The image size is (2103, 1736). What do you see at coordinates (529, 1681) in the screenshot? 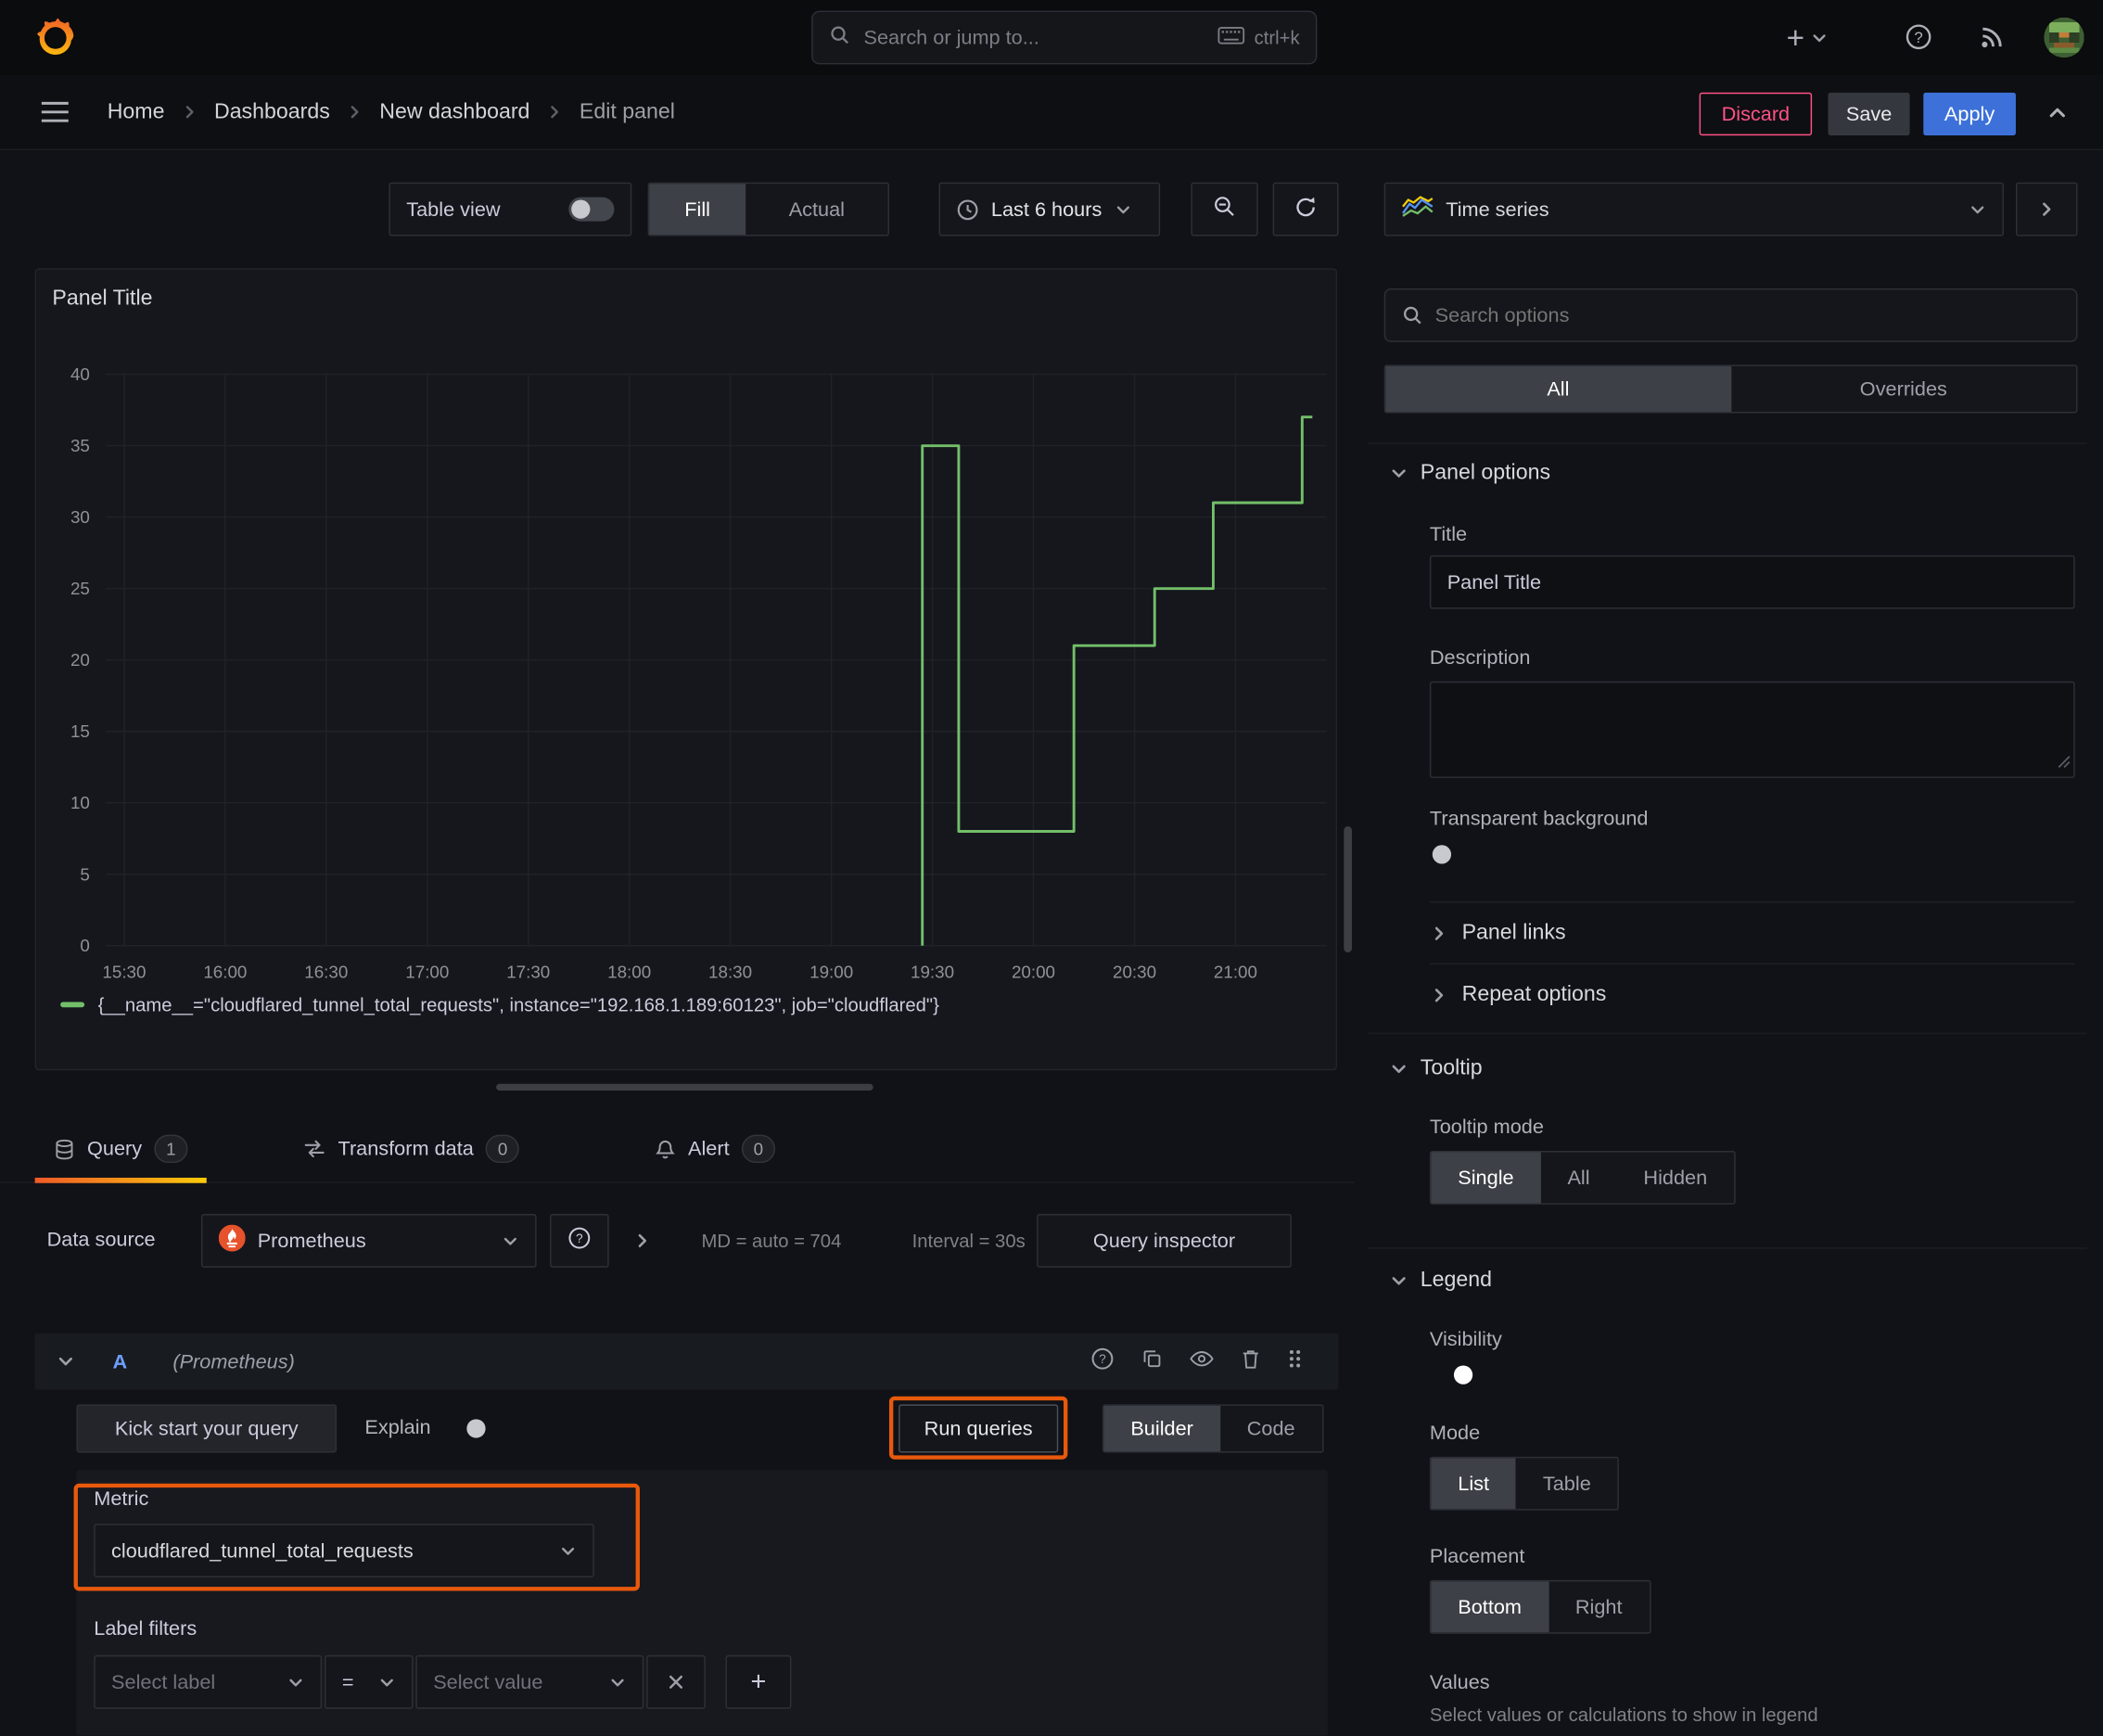
I see `select-value-dropdown: Select value` at bounding box center [529, 1681].